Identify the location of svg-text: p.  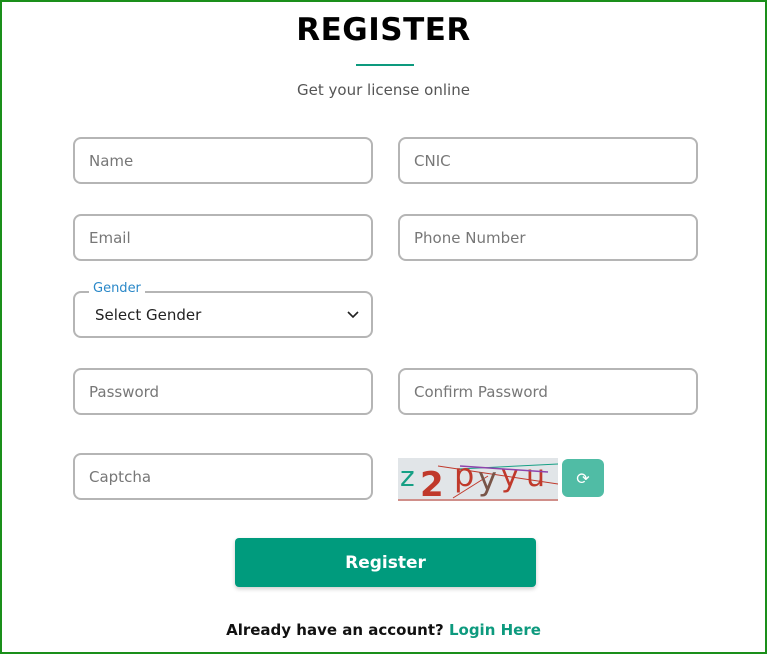
(464, 476).